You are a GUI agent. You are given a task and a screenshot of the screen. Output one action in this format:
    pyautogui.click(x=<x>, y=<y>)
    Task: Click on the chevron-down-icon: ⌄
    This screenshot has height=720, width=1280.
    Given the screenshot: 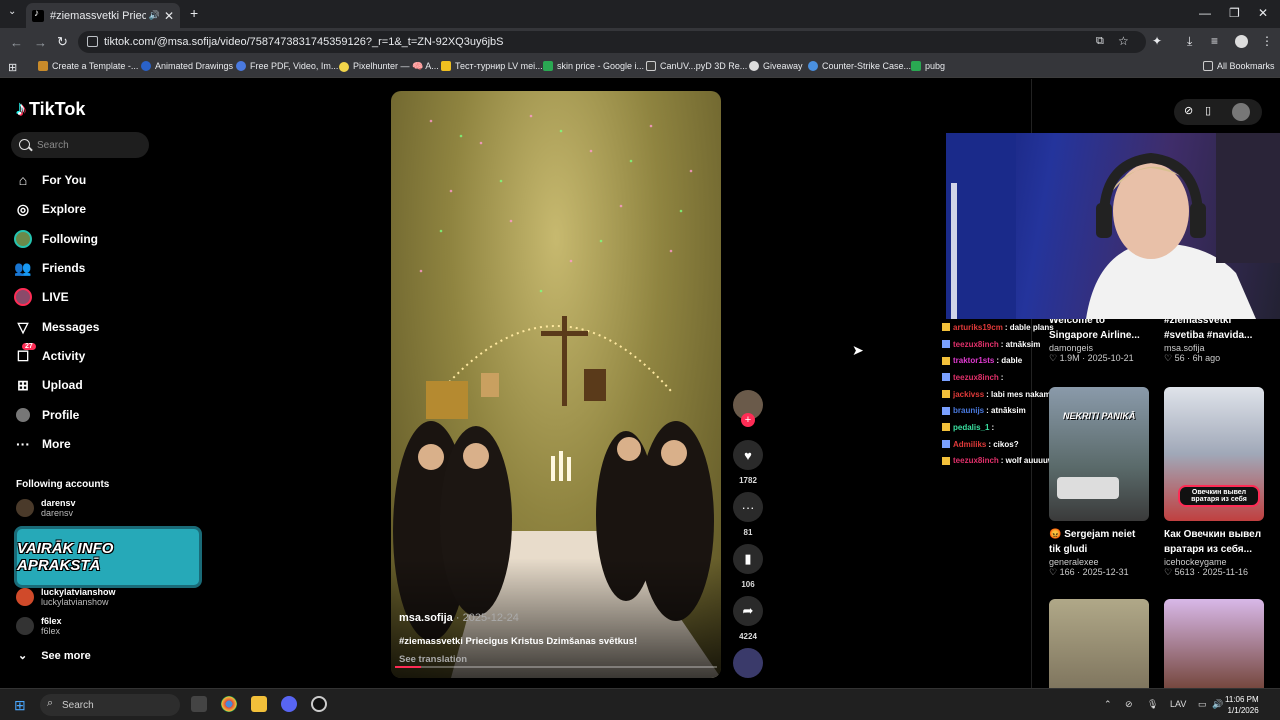 What is the action you would take?
    pyautogui.click(x=23, y=656)
    